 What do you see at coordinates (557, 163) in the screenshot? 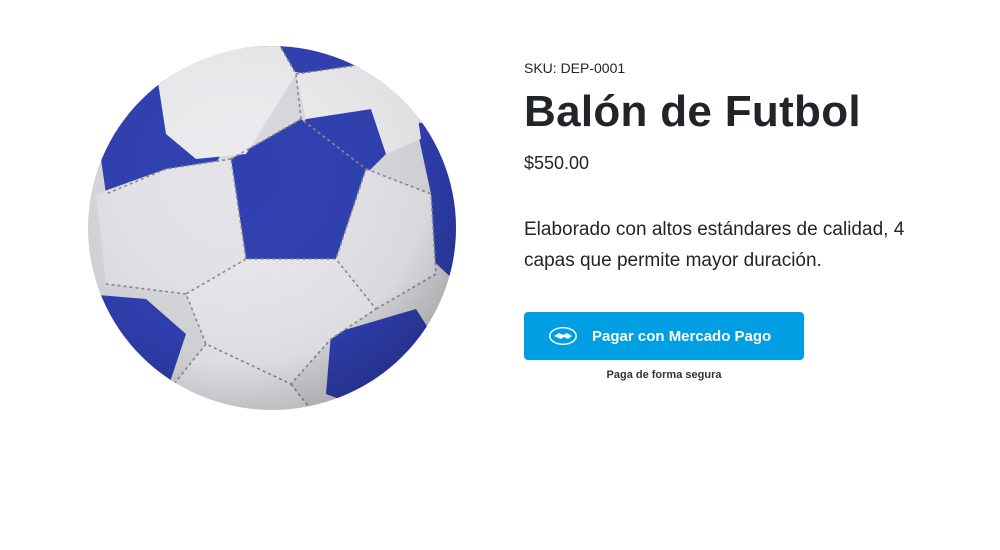
I see `product-price: $550.00` at bounding box center [557, 163].